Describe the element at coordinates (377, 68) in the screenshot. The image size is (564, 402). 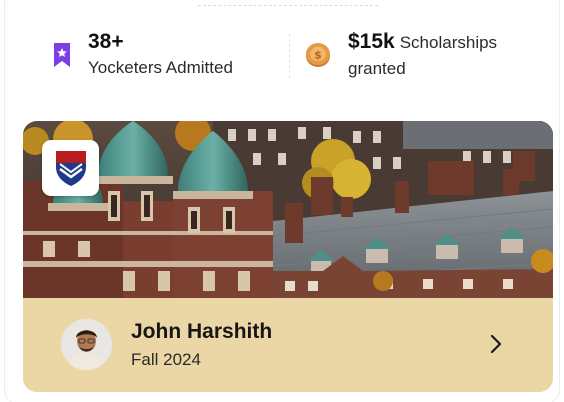
I see `scholarship-label-line2: granted` at that location.